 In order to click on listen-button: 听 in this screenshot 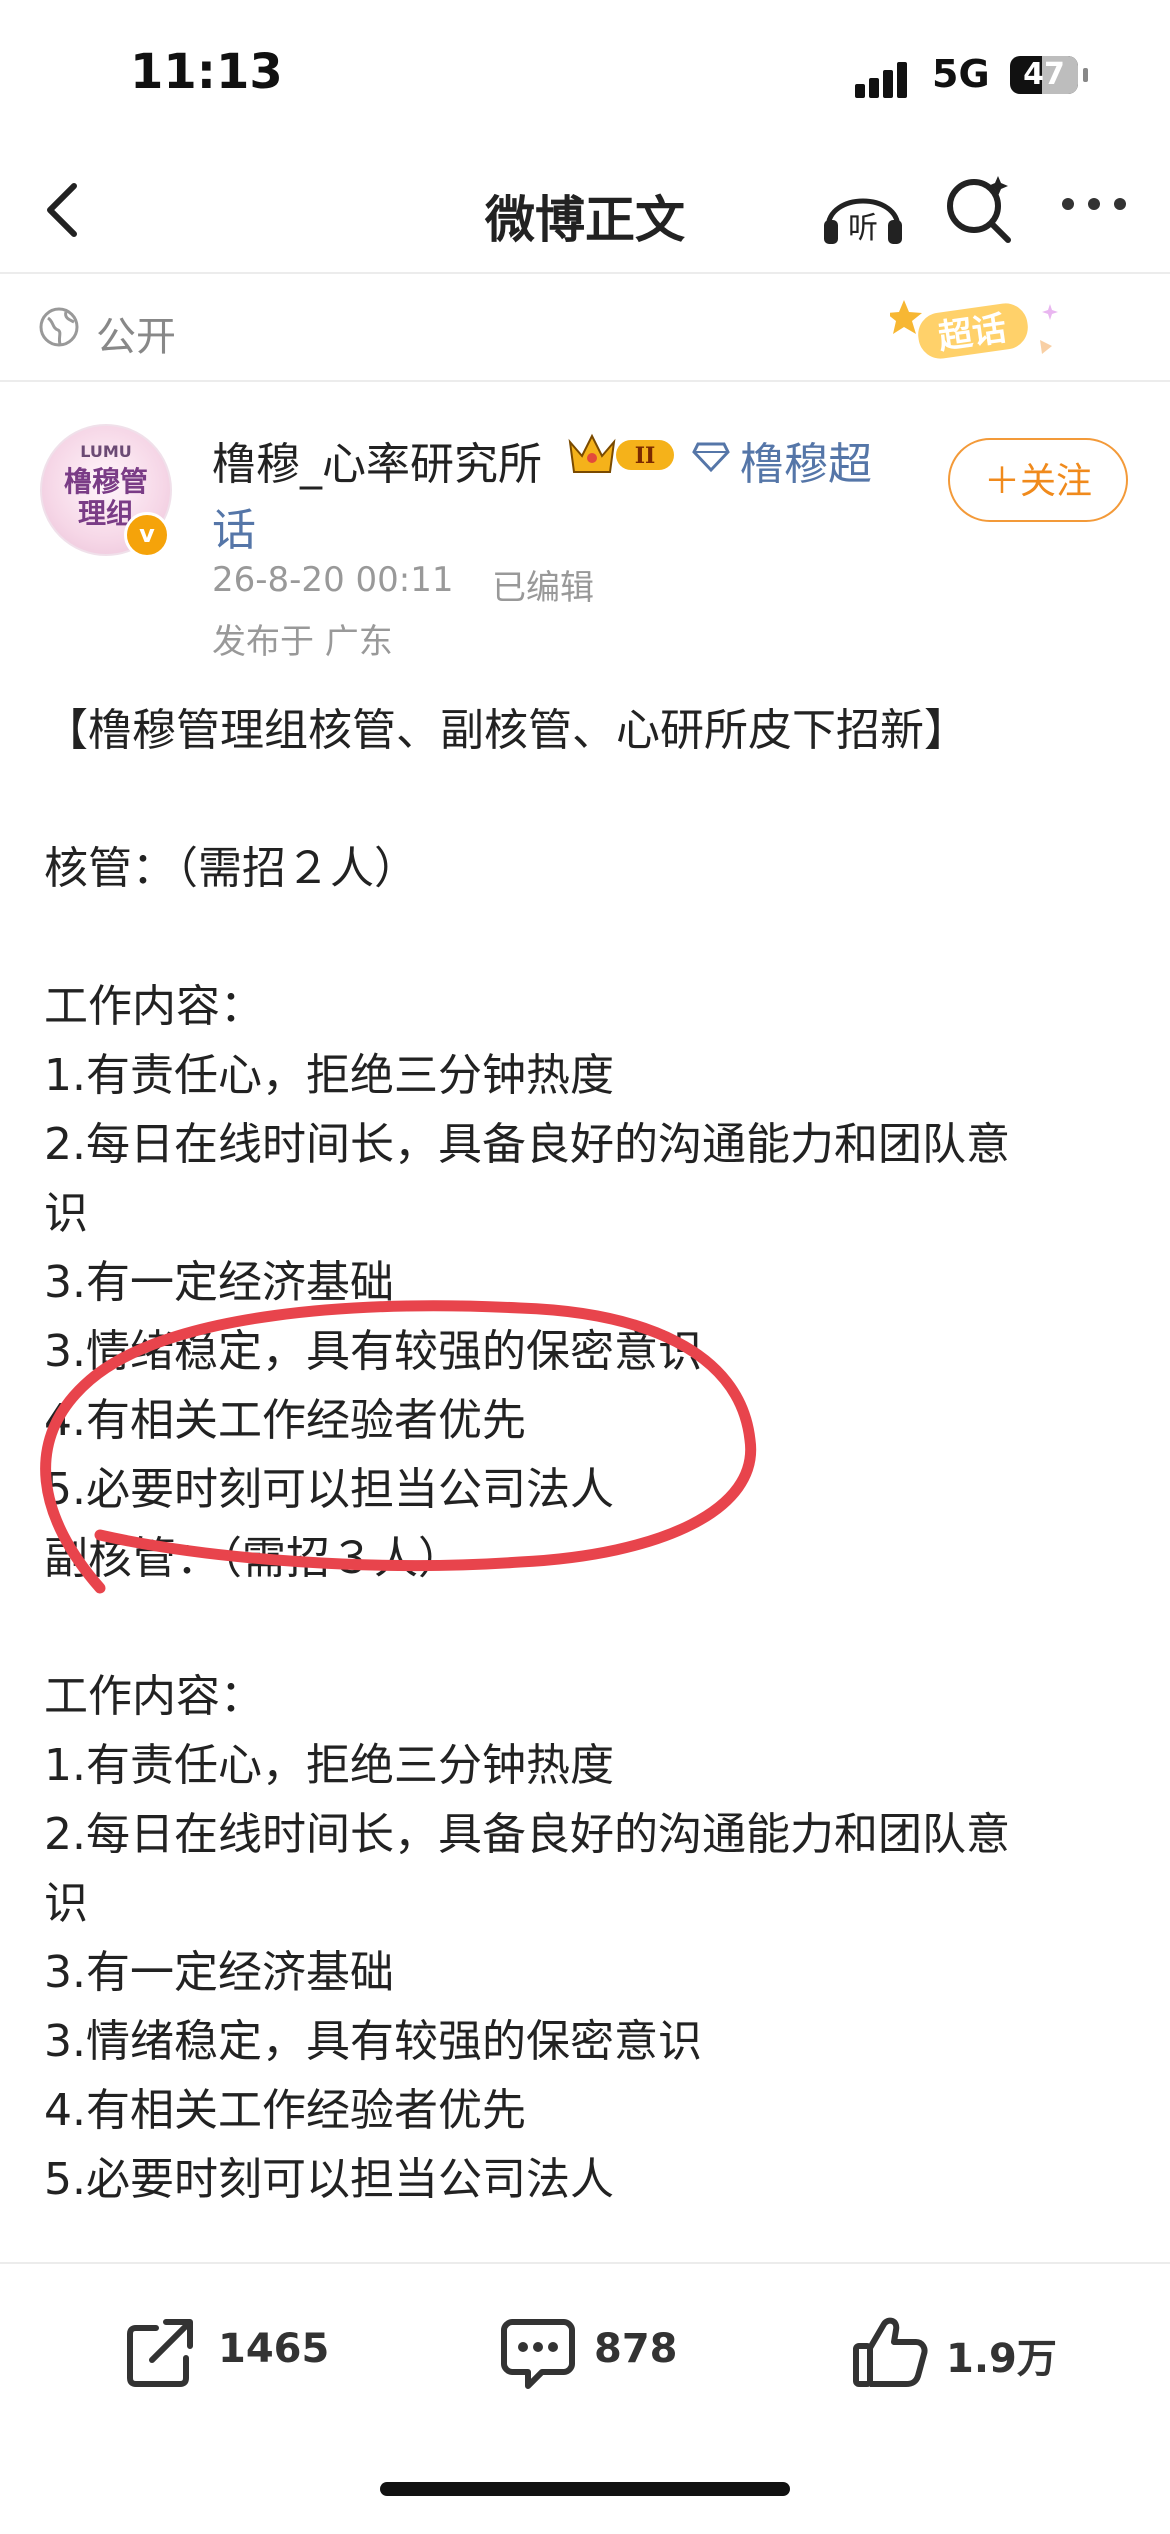, I will do `click(863, 210)`.